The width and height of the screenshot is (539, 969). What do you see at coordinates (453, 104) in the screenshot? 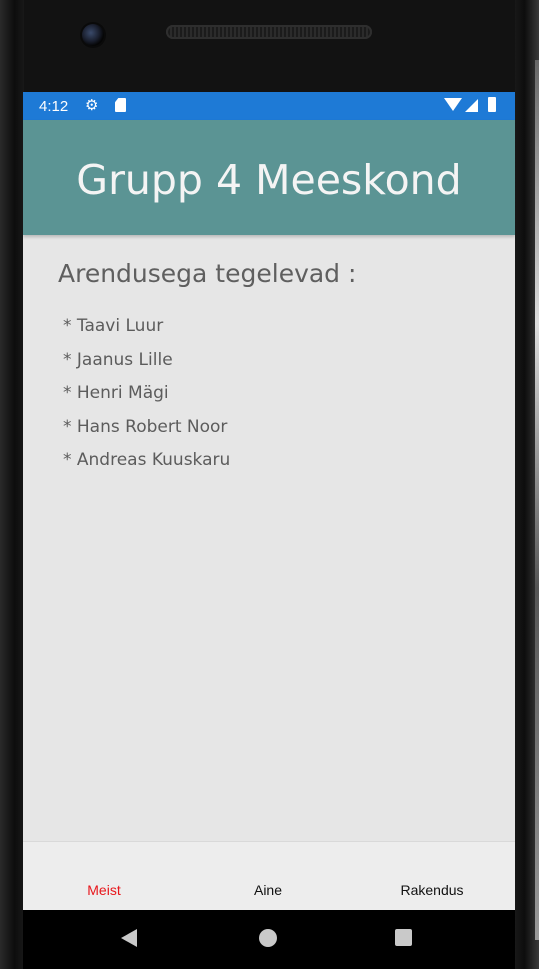
I see `wifi-icon` at bounding box center [453, 104].